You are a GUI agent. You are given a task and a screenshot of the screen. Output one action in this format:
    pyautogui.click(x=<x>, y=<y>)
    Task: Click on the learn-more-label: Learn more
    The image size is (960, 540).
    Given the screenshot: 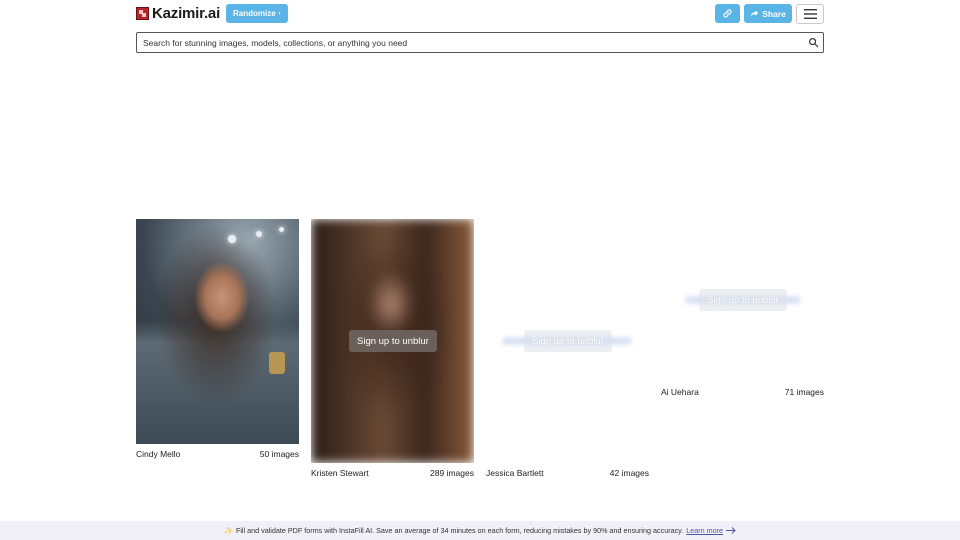 What is the action you would take?
    pyautogui.click(x=705, y=530)
    